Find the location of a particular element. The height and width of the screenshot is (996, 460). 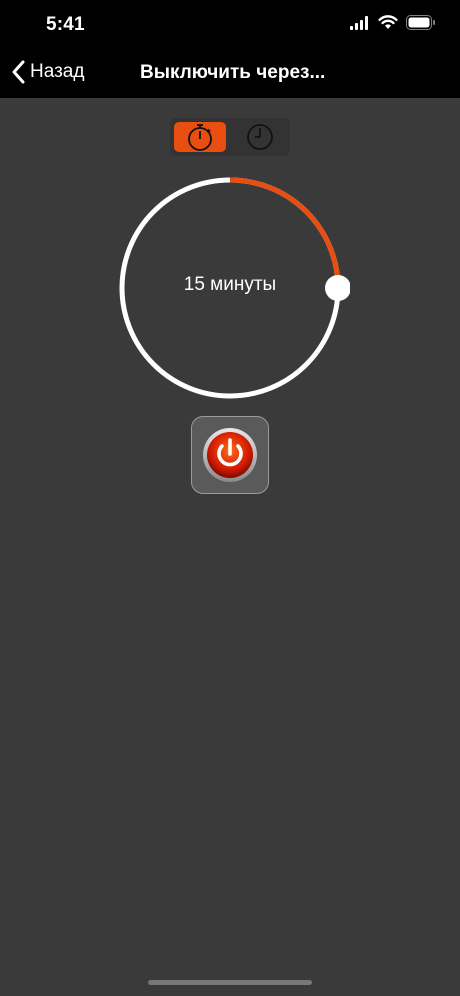

back-button: Назад is located at coordinates (48, 72).